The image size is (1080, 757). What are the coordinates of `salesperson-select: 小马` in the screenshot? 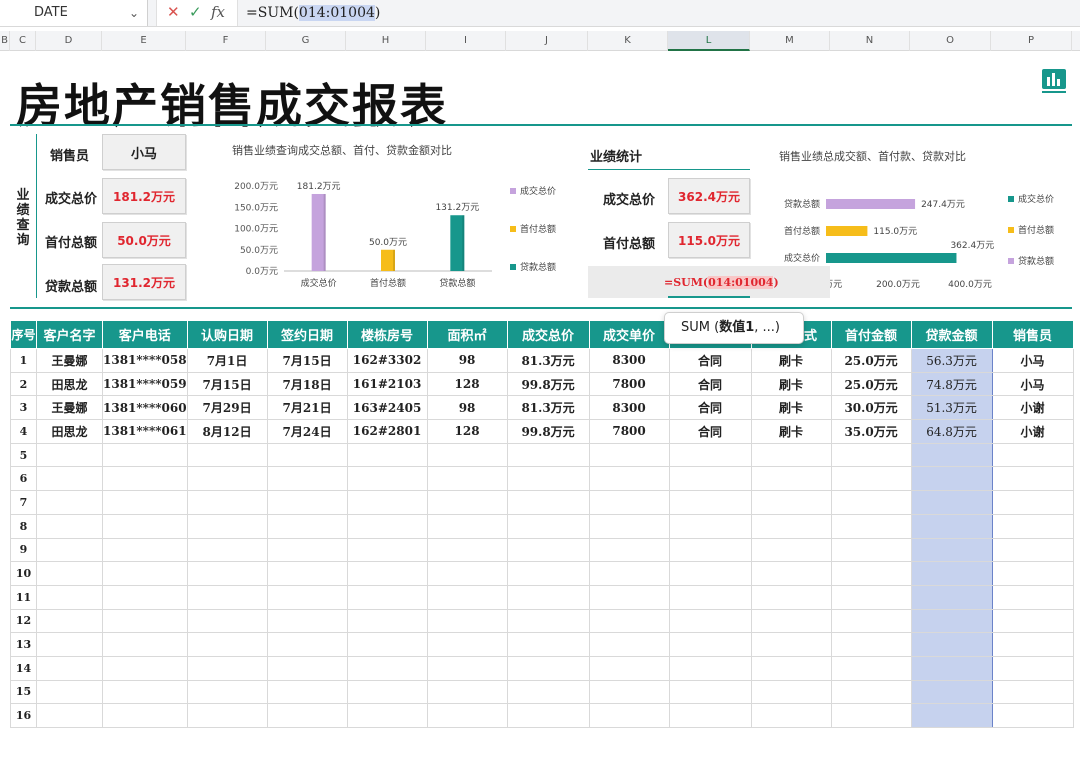 It's located at (144, 152).